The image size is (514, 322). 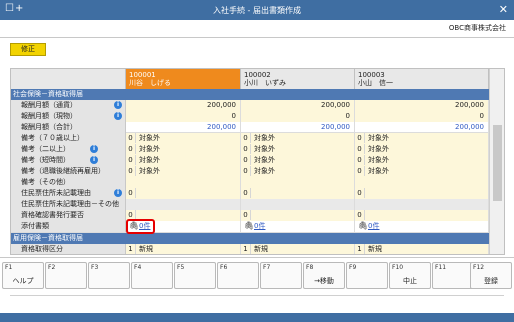 What do you see at coordinates (66, 275) in the screenshot?
I see `f2-button: F2` at bounding box center [66, 275].